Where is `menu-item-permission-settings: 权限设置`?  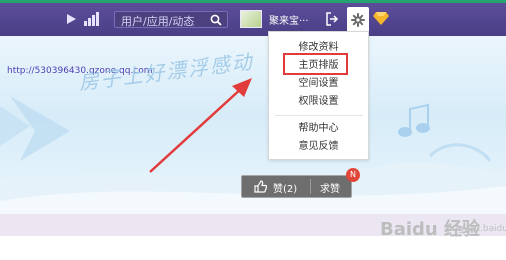 menu-item-permission-settings: 权限设置 is located at coordinates (318, 101).